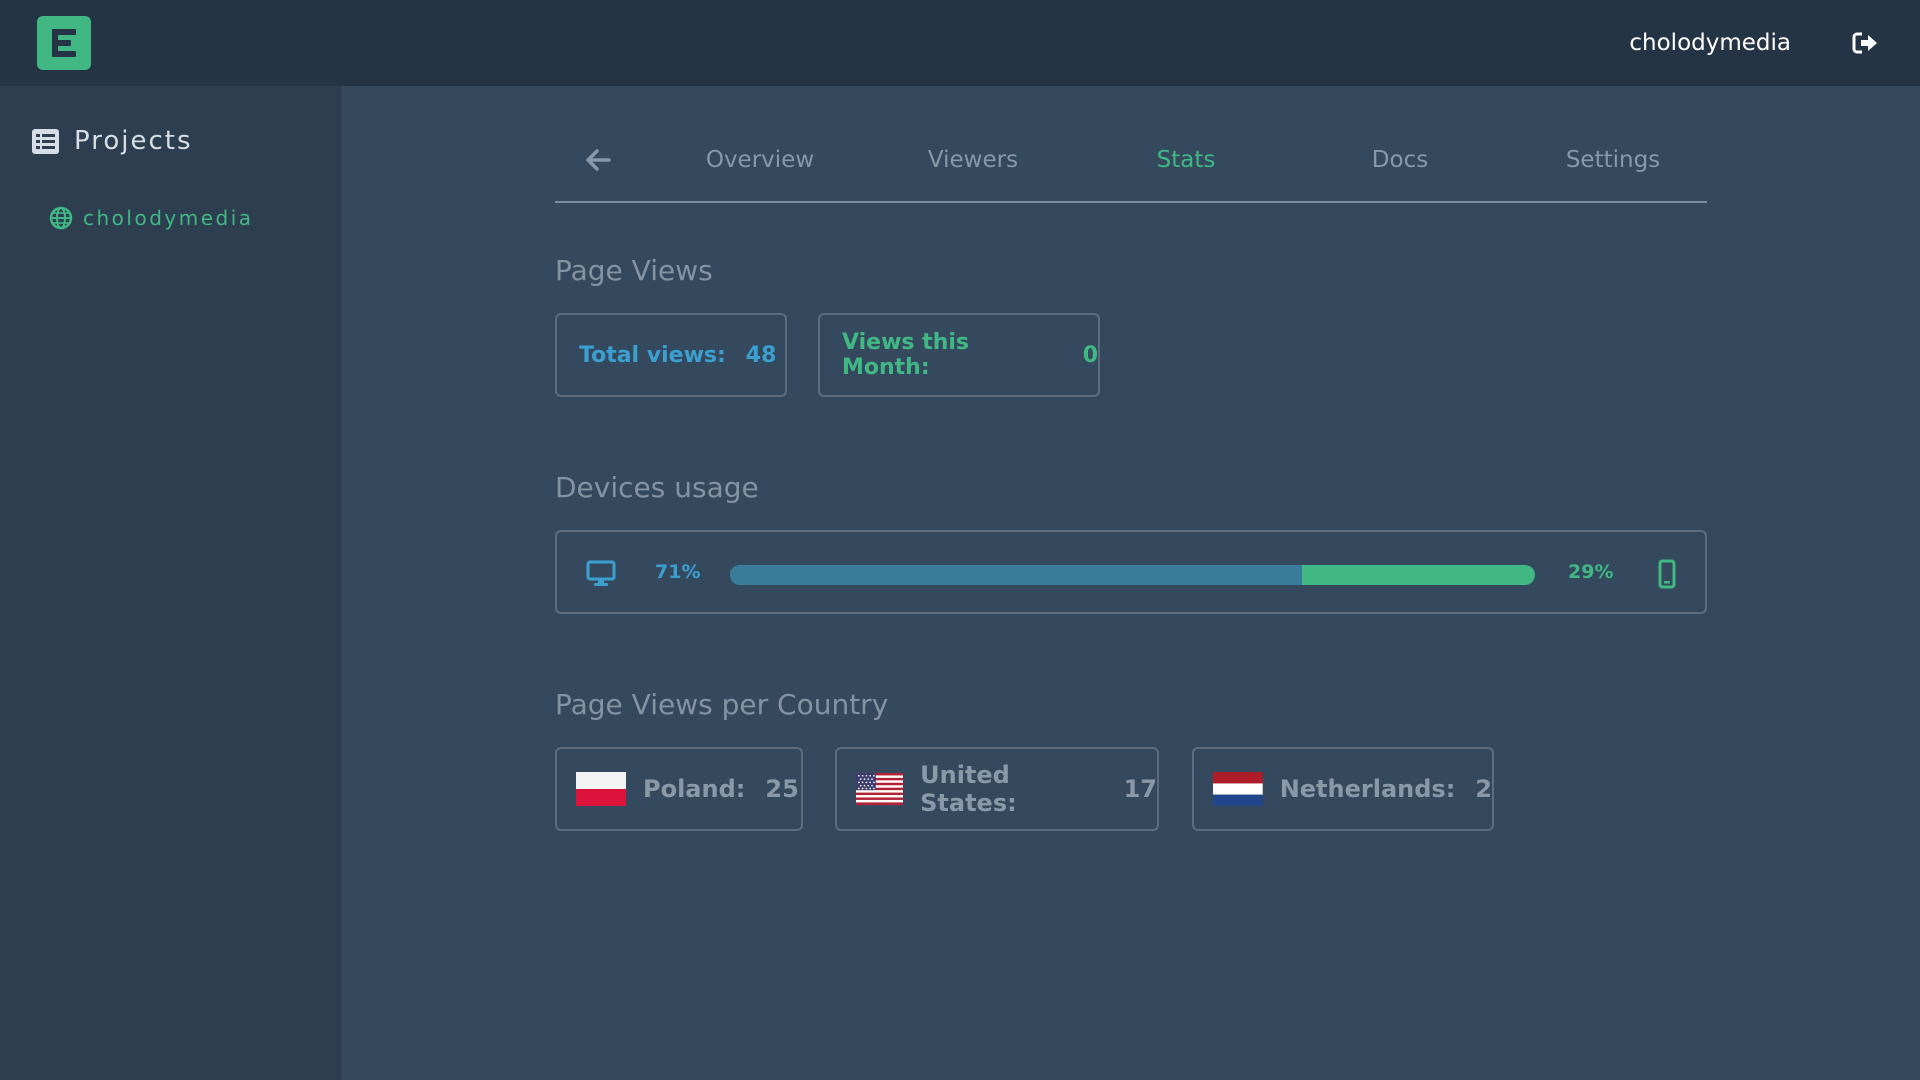 The height and width of the screenshot is (1080, 1920). What do you see at coordinates (1613, 160) in the screenshot?
I see `tab-settings: Settings` at bounding box center [1613, 160].